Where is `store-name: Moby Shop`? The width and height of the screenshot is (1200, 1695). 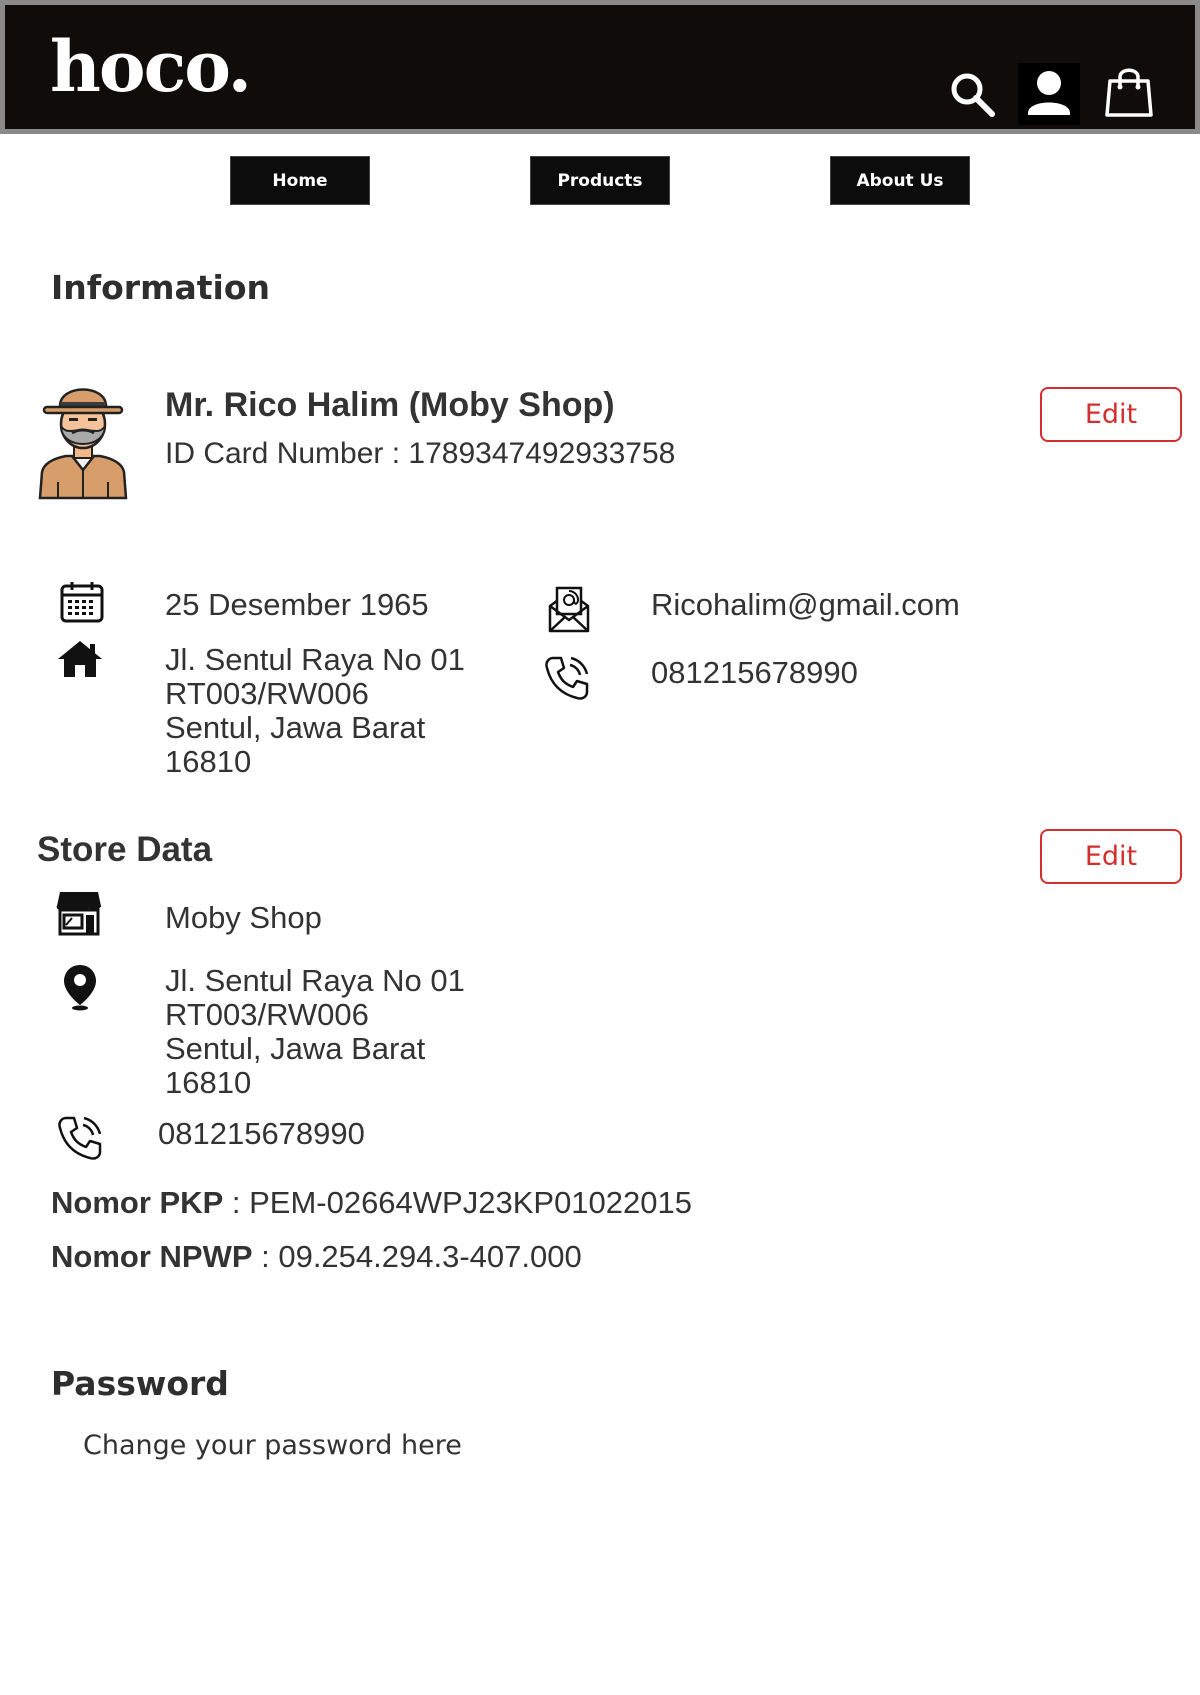 store-name: Moby Shop is located at coordinates (243, 917).